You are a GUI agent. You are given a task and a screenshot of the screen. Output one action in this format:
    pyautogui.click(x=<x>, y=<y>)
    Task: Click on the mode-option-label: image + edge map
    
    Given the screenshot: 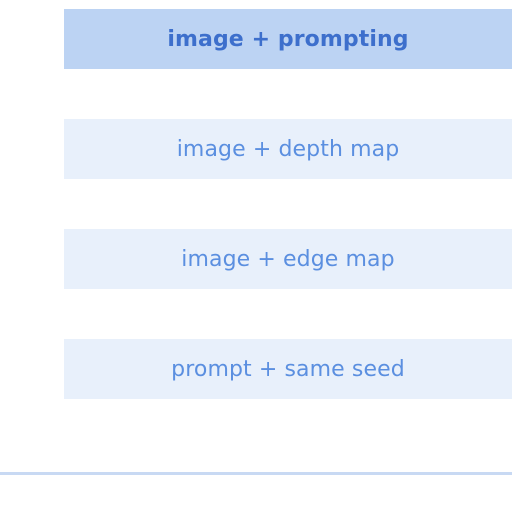 What is the action you would take?
    pyautogui.click(x=288, y=259)
    